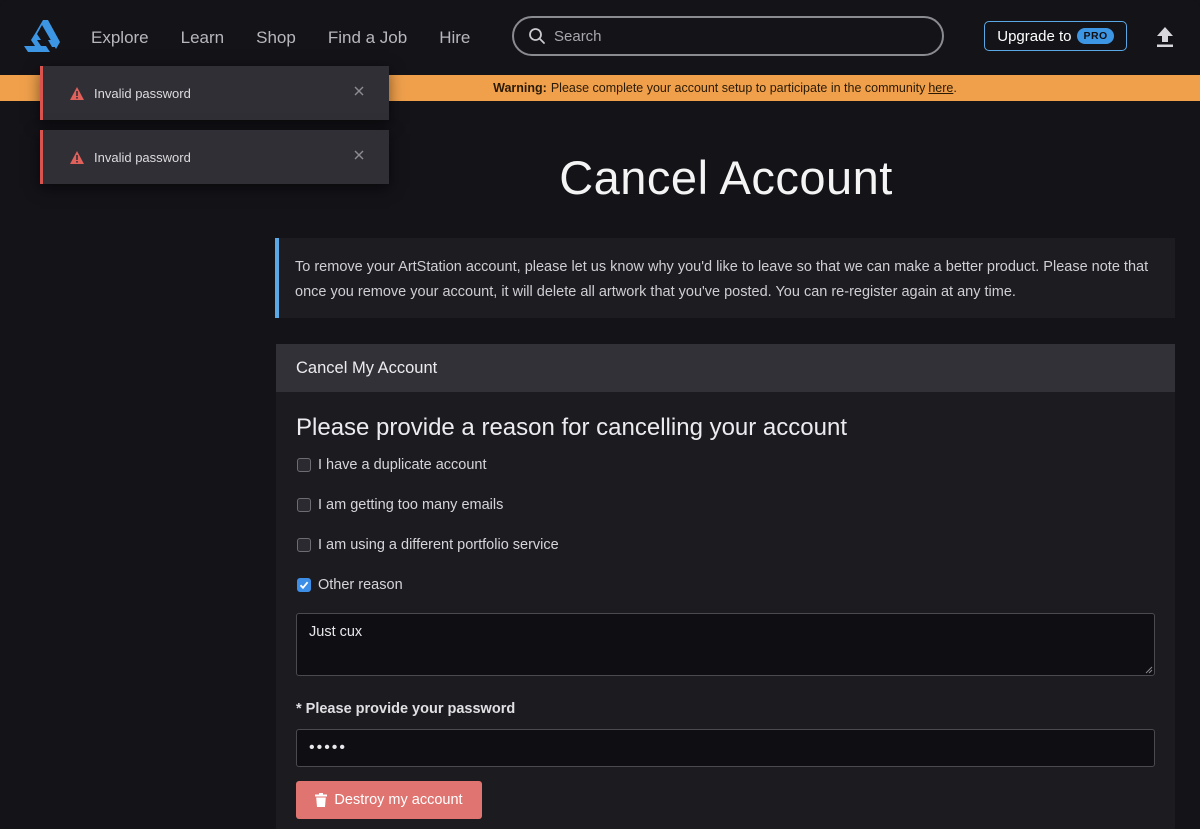 This screenshot has height=829, width=1200. What do you see at coordinates (744, 36) in the screenshot?
I see `search-input` at bounding box center [744, 36].